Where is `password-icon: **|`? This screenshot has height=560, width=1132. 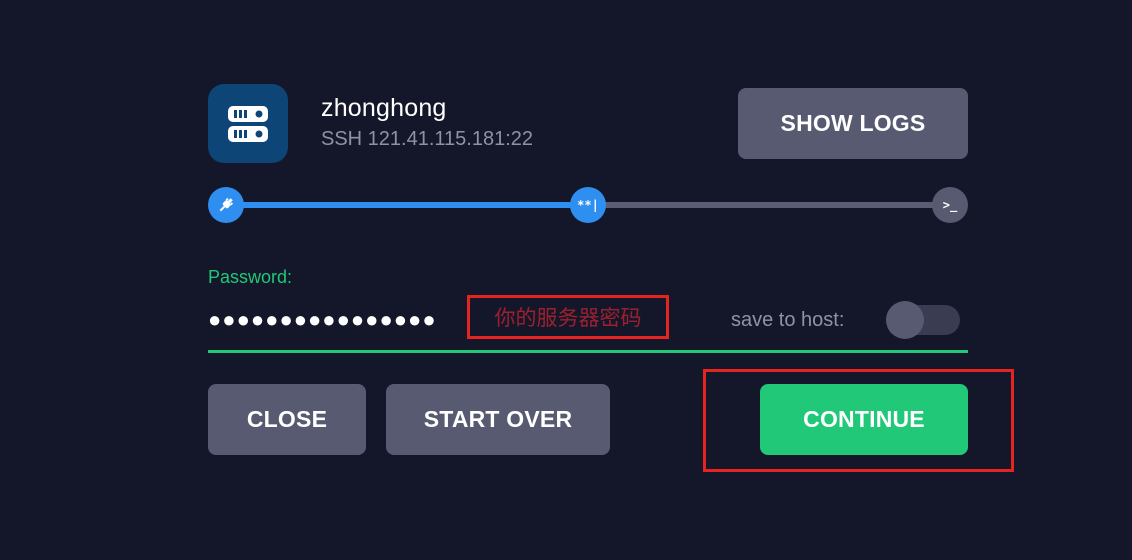
password-icon: **| is located at coordinates (588, 205).